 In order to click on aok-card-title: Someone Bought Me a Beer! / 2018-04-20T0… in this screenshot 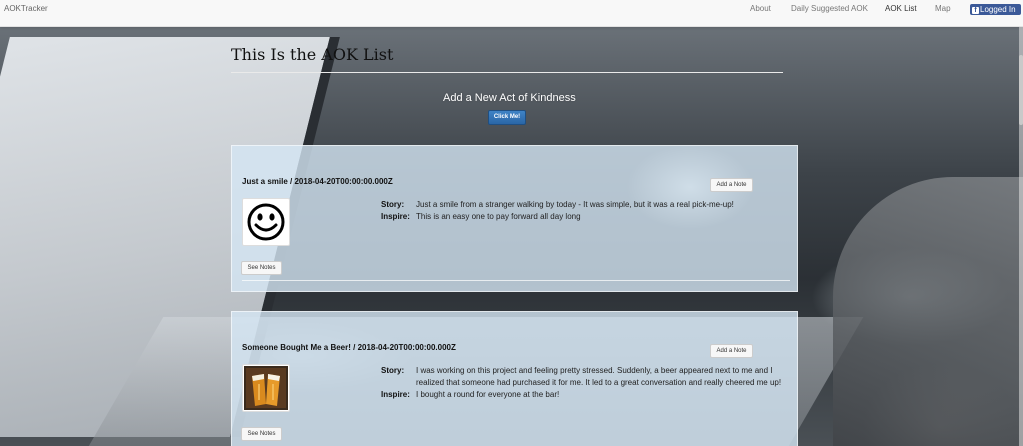, I will do `click(349, 347)`.